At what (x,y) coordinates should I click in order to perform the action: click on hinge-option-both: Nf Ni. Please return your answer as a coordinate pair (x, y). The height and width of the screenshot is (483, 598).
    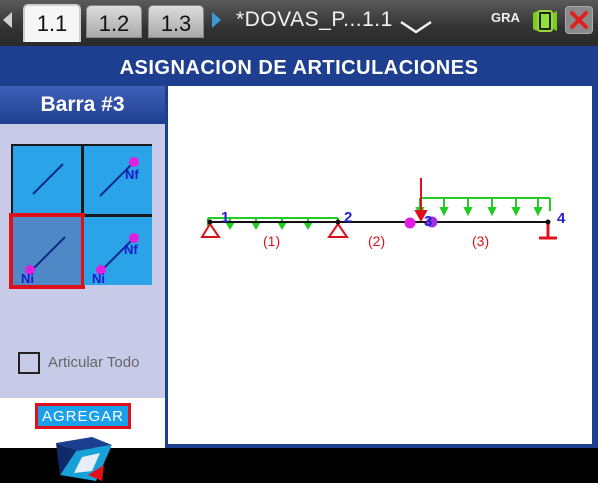
    Looking at the image, I should click on (118, 251).